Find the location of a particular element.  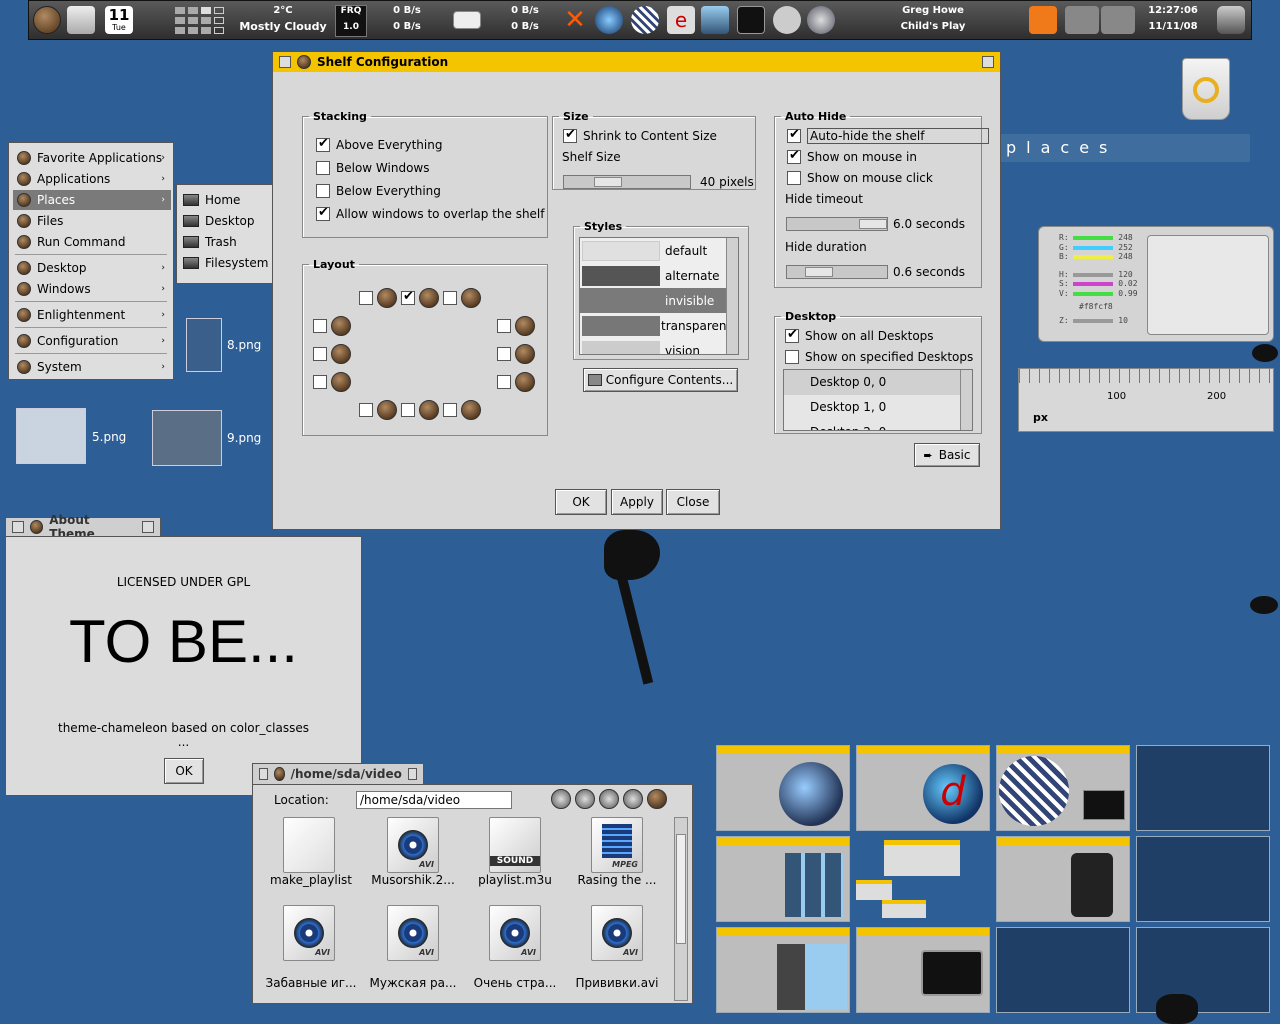

basic-button: ➨ Basic is located at coordinates (947, 455).